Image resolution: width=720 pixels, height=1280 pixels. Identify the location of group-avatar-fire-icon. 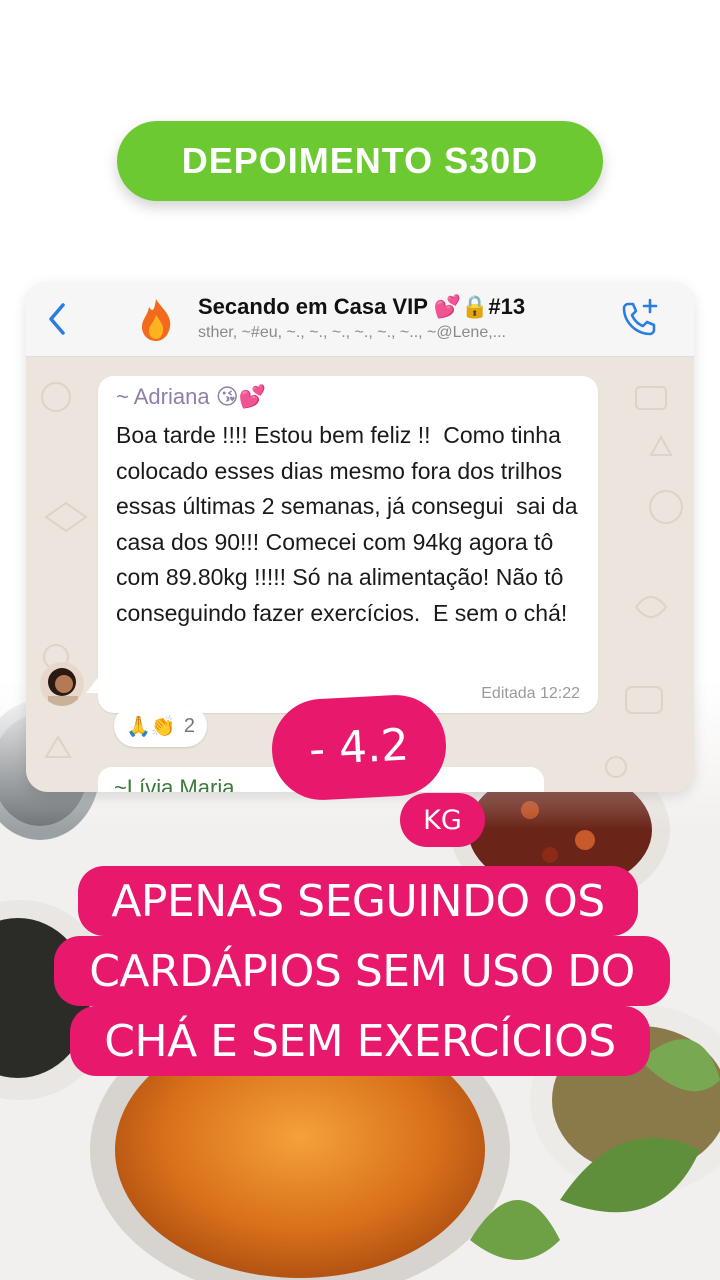
(156, 320).